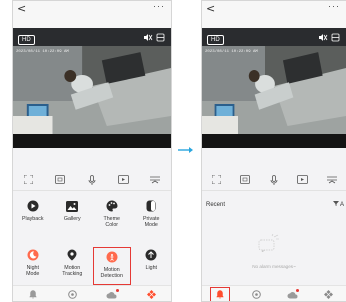 This screenshot has width=346, height=302. What do you see at coordinates (72, 206) in the screenshot?
I see `image-icon` at bounding box center [72, 206].